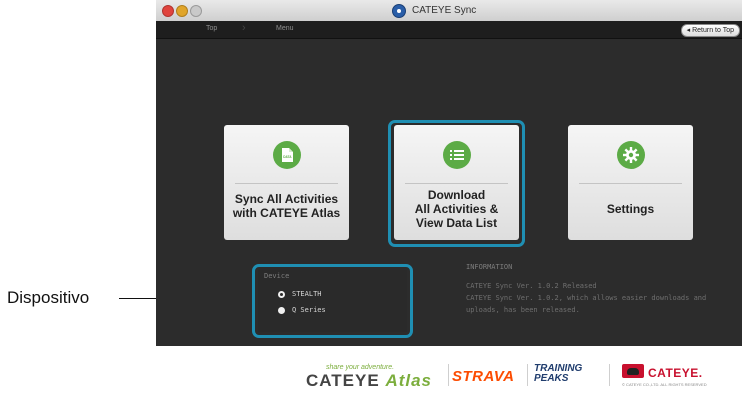 The width and height of the screenshot is (742, 407). Describe the element at coordinates (285, 28) in the screenshot. I see `breadcrumb-menu: Menu` at that location.